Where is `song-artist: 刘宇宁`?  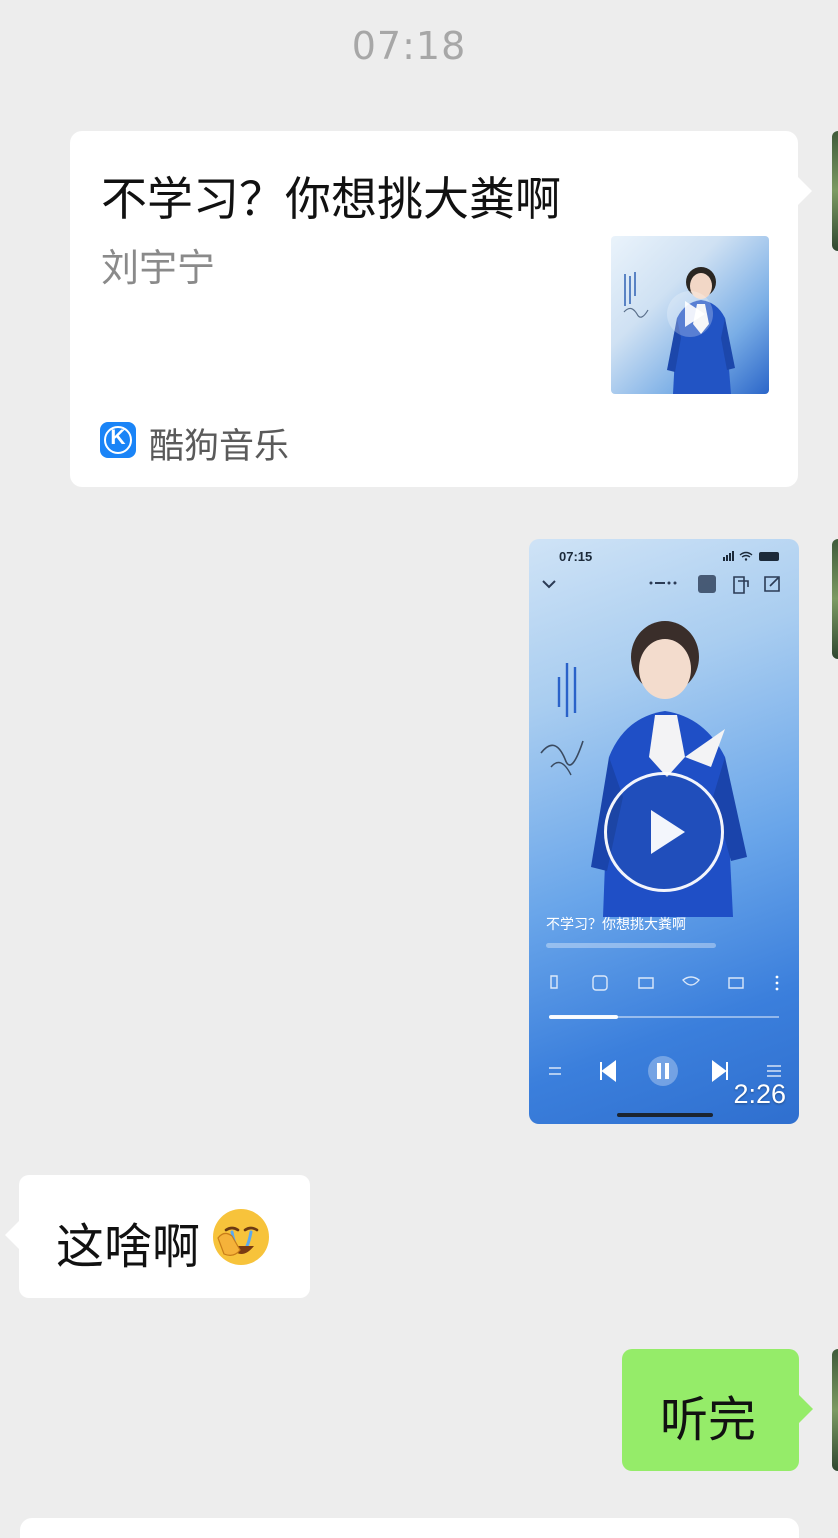
song-artist: 刘宇宁 is located at coordinates (158, 268).